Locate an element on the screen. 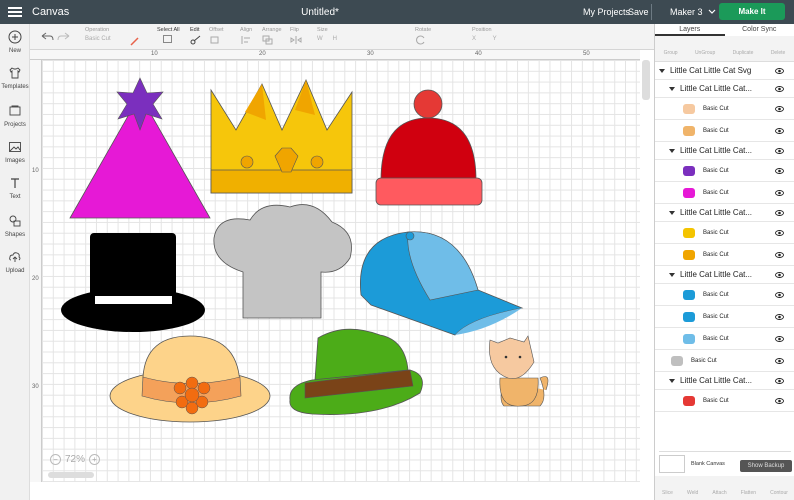 The height and width of the screenshot is (500, 794). machine-select: Maker 3 is located at coordinates (693, 12).